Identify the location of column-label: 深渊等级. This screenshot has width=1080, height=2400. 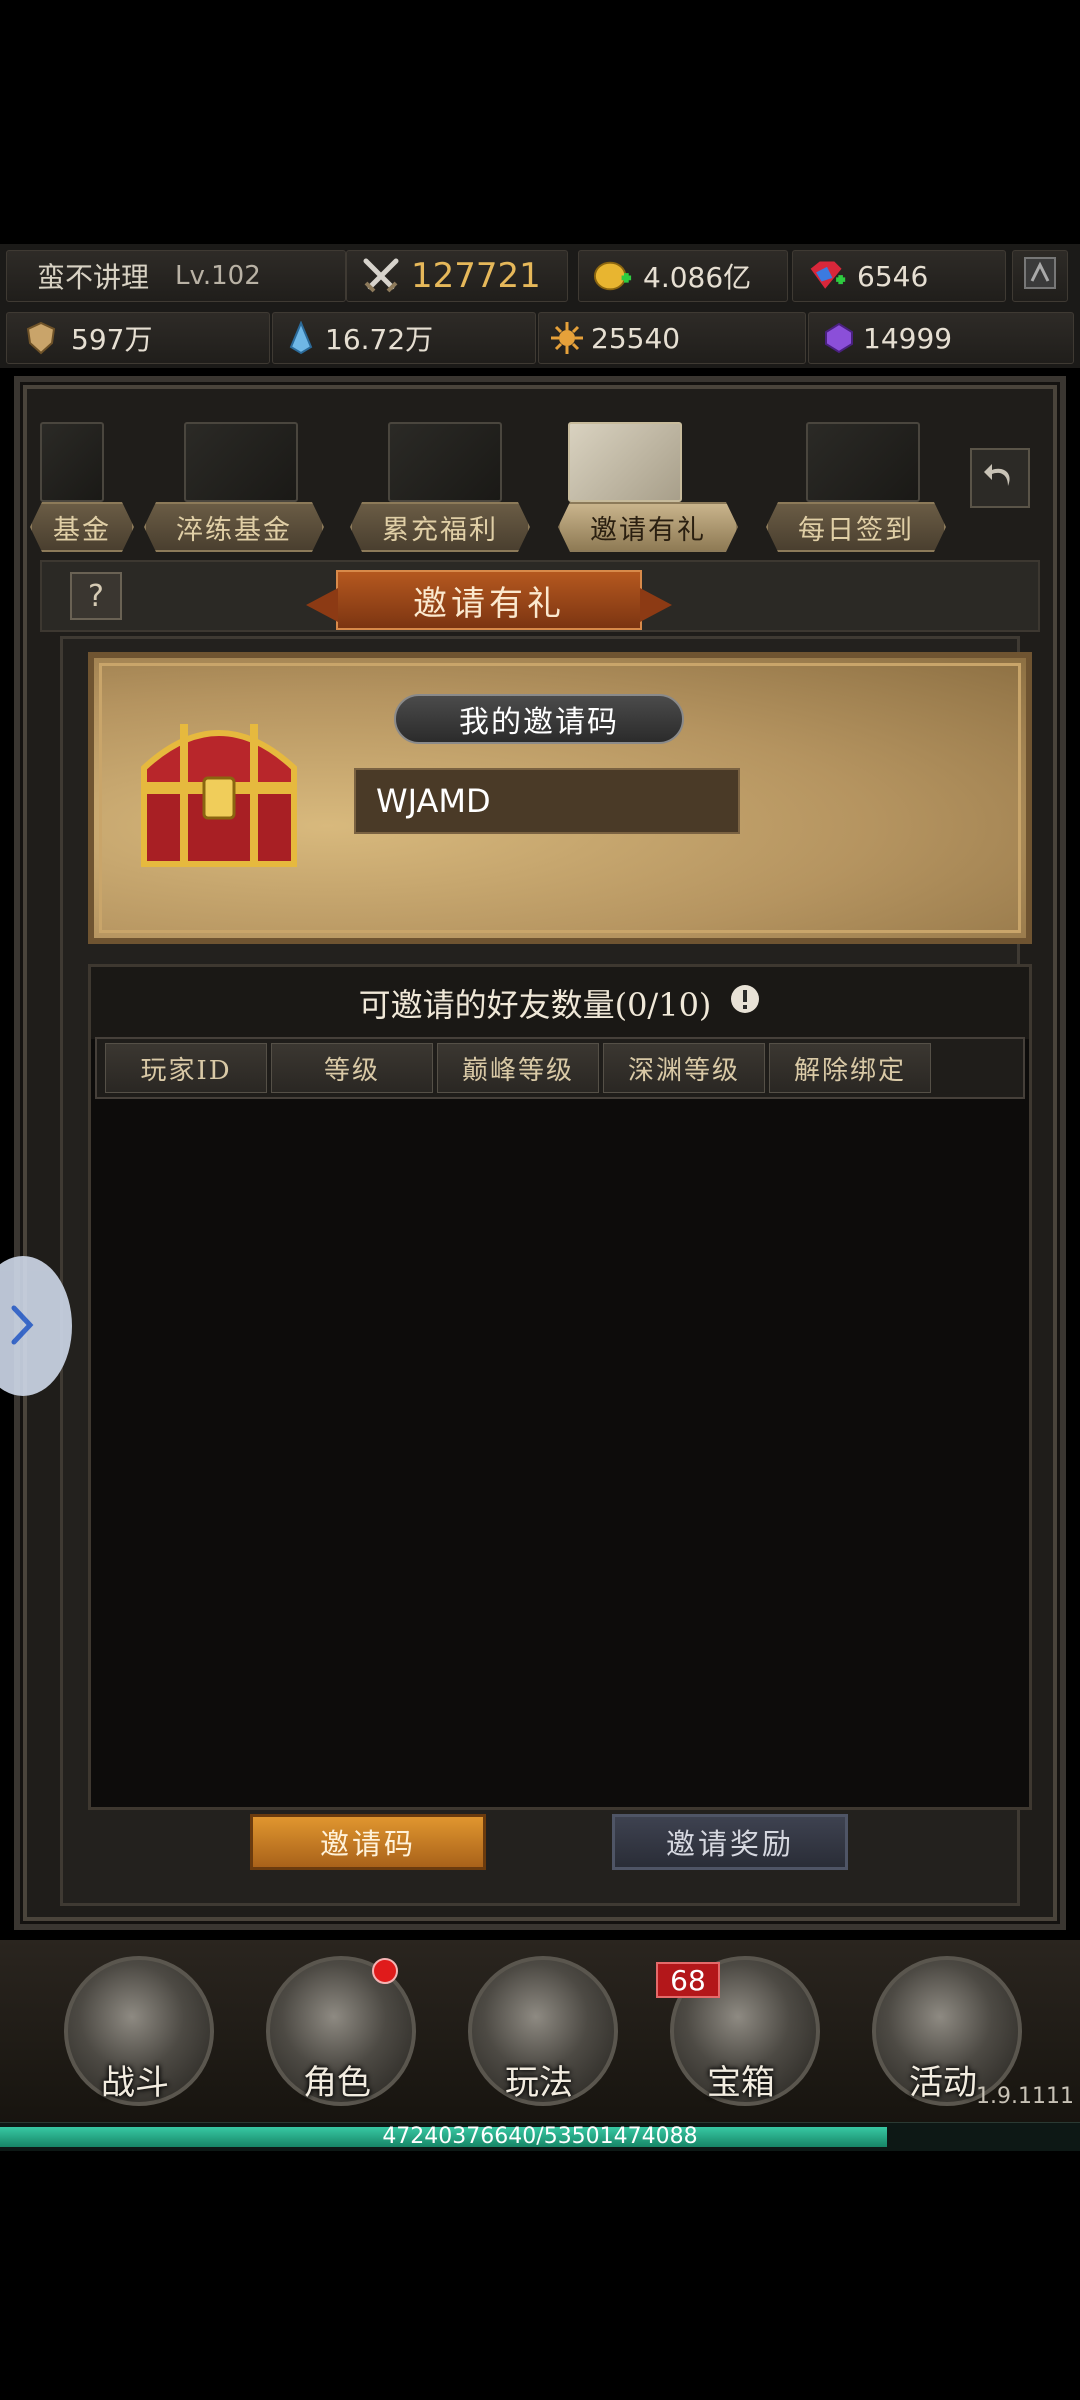
(683, 1070).